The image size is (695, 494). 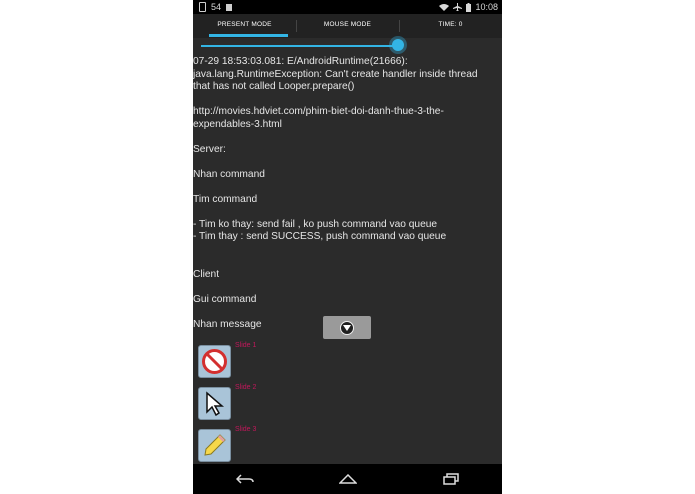 I want to click on wifi-icon, so click(x=444, y=7).